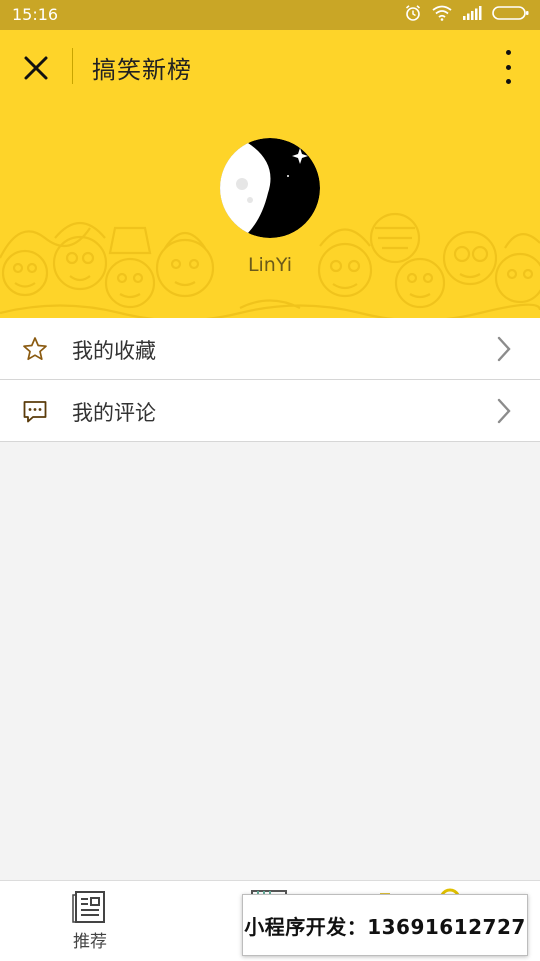  What do you see at coordinates (413, 13) in the screenshot?
I see `alarm-icon` at bounding box center [413, 13].